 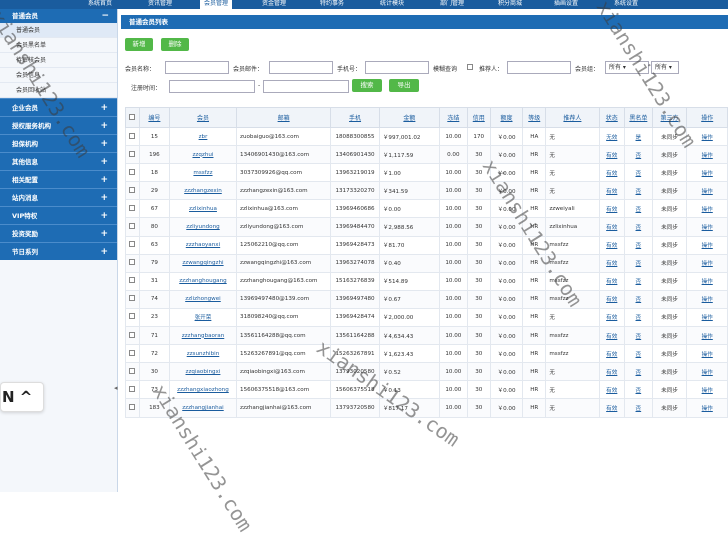 What do you see at coordinates (203, 245) in the screenshot?
I see `username-cell: zzzhaoyanxi` at bounding box center [203, 245].